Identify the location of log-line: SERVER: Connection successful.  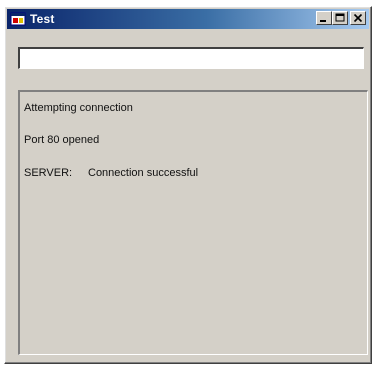
(111, 173).